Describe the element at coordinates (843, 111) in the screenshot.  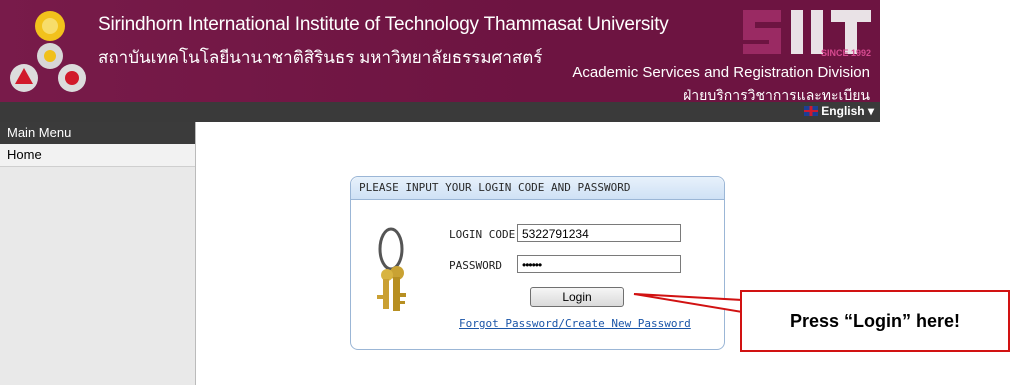
I see `language-label: English` at that location.